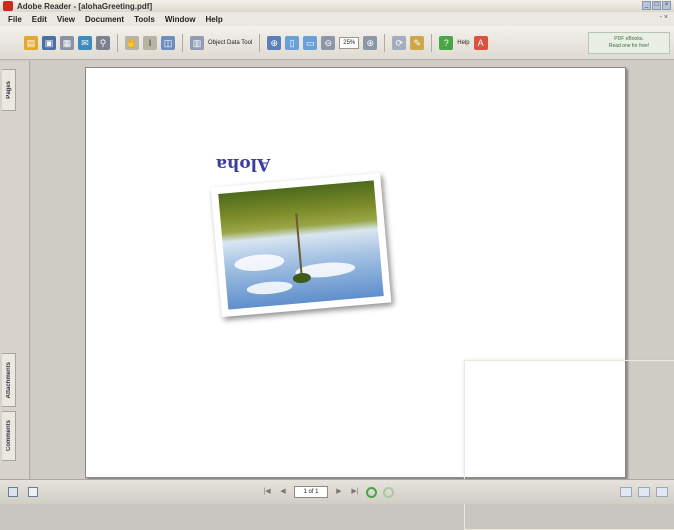  Describe the element at coordinates (311, 492) in the screenshot. I see `page-number-field: 1 of 1` at that location.